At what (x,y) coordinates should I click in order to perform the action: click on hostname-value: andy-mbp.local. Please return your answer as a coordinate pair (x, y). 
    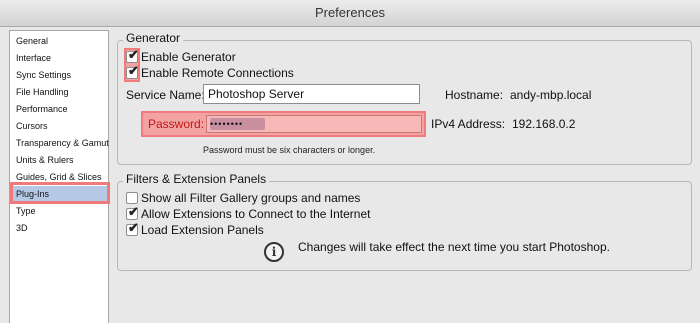
    Looking at the image, I should click on (551, 95).